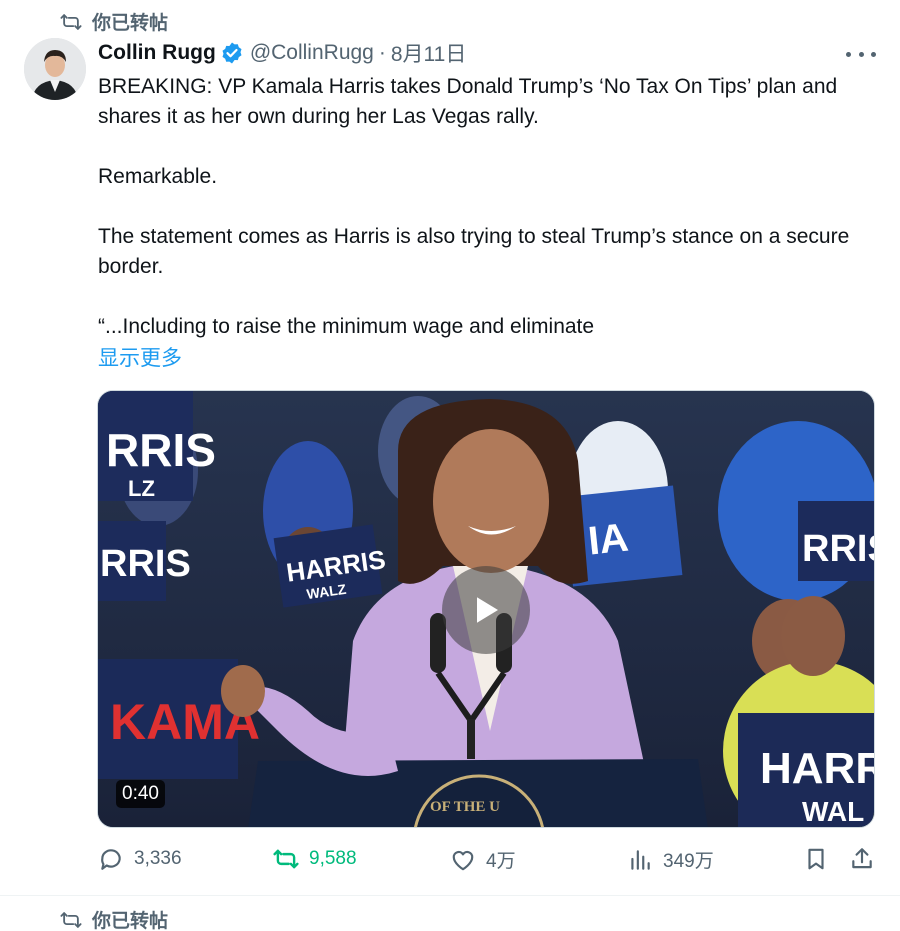 Image resolution: width=900 pixels, height=931 pixels. Describe the element at coordinates (640, 859) in the screenshot. I see `views-icon` at that location.